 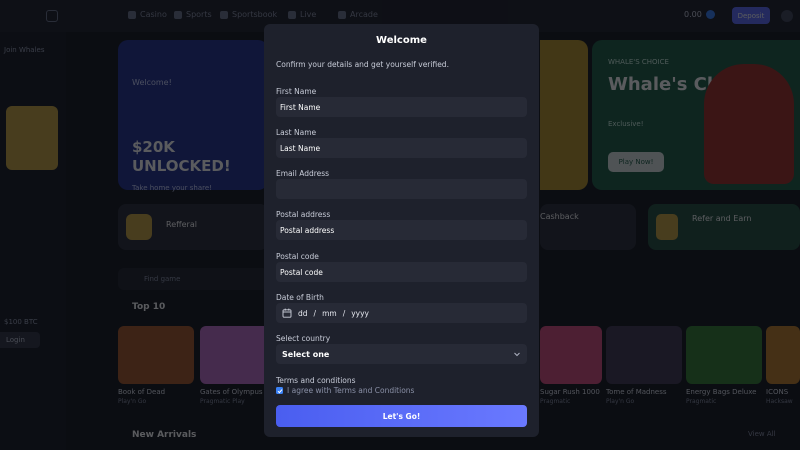 I want to click on banner-sub: Exclusive!, so click(x=626, y=124).